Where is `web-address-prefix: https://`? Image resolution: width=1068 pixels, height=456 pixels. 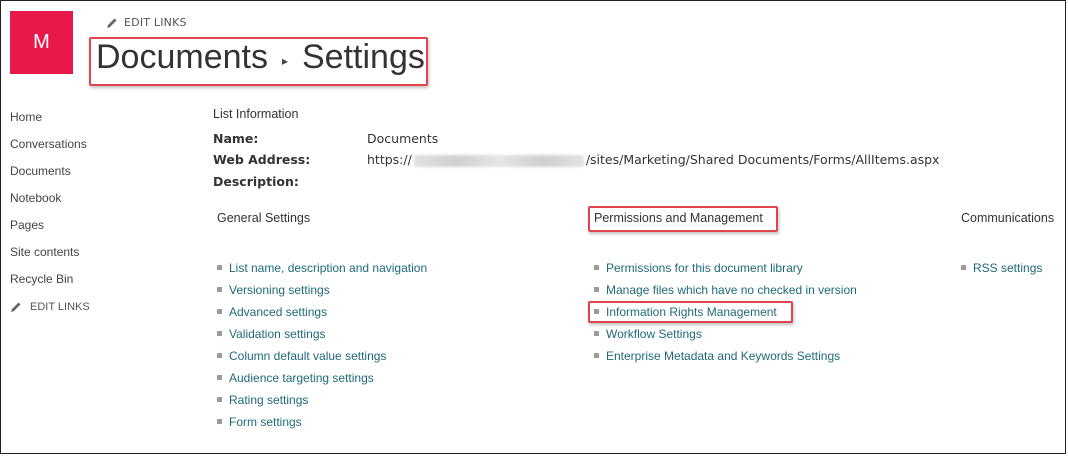
web-address-prefix: https:// is located at coordinates (389, 159).